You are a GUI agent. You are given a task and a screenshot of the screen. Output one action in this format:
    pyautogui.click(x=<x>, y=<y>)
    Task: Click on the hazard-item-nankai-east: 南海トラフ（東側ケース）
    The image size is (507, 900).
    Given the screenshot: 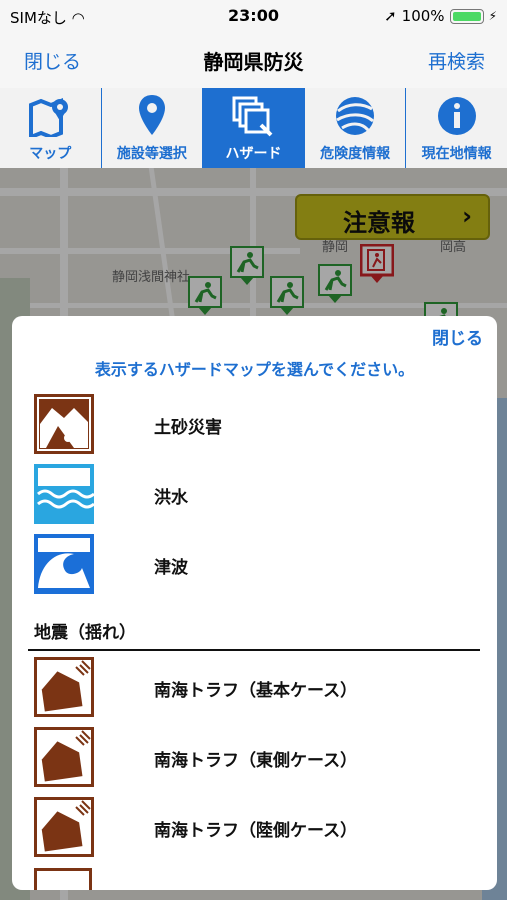 What is the action you would take?
    pyautogui.click(x=254, y=759)
    